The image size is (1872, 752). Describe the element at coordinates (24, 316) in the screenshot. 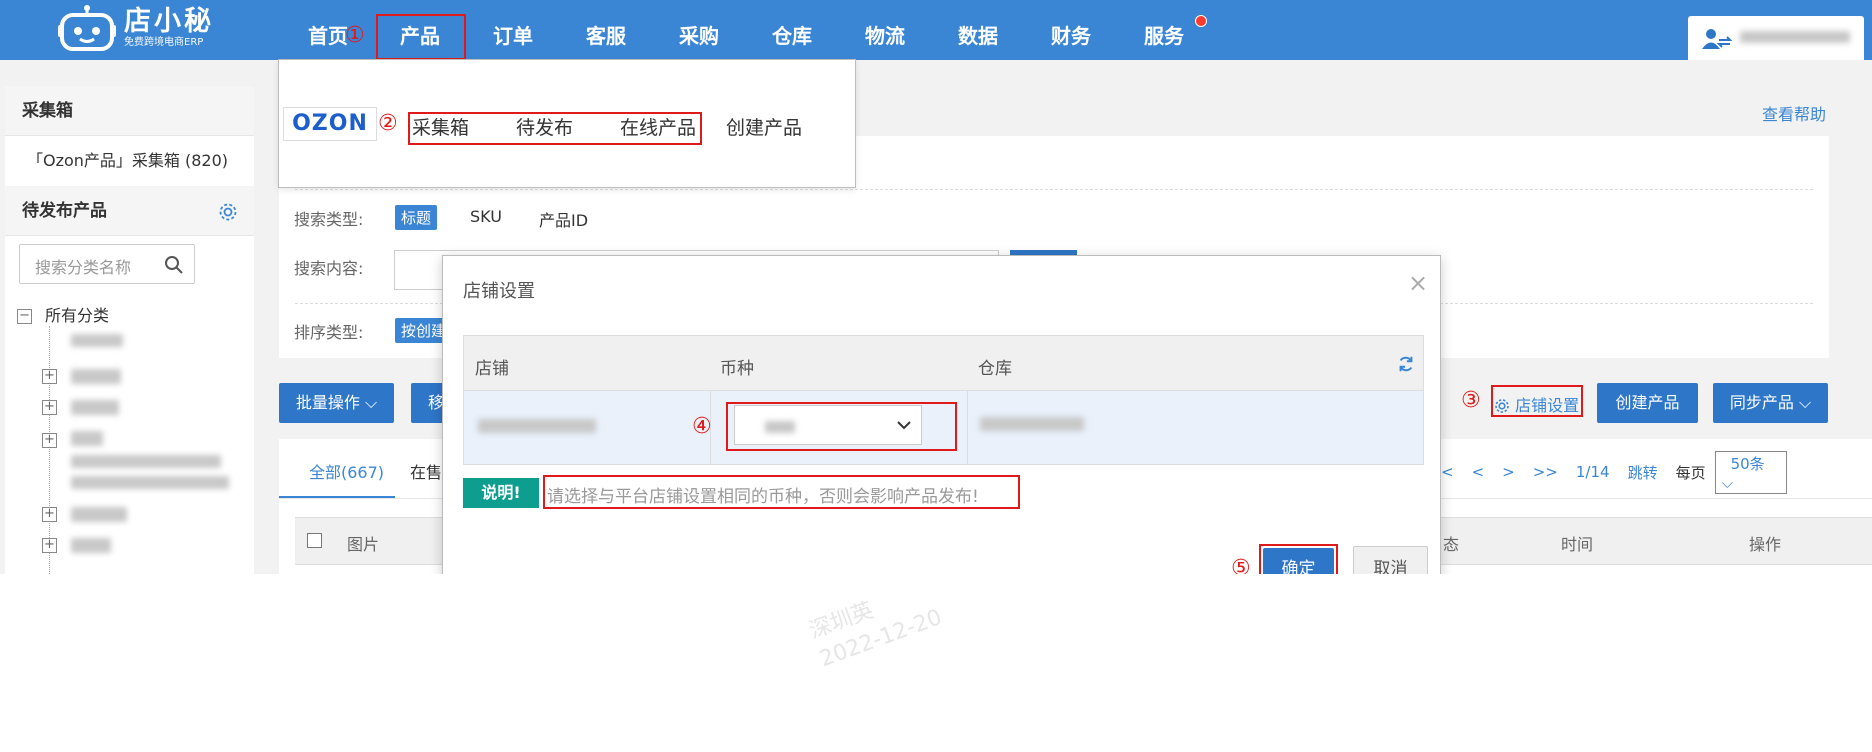

I see `tree-collapse-toggle: −` at that location.